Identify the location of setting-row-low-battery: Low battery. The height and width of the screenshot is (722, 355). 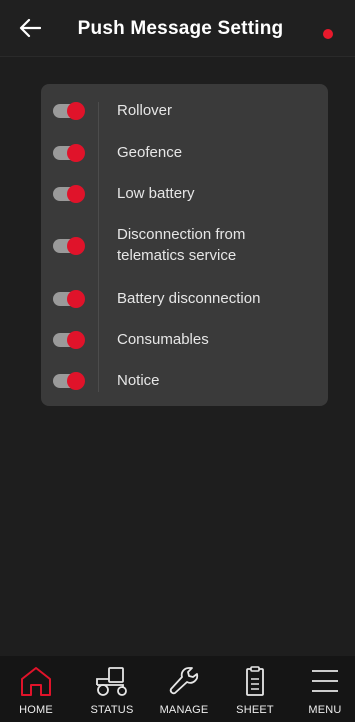
(184, 194).